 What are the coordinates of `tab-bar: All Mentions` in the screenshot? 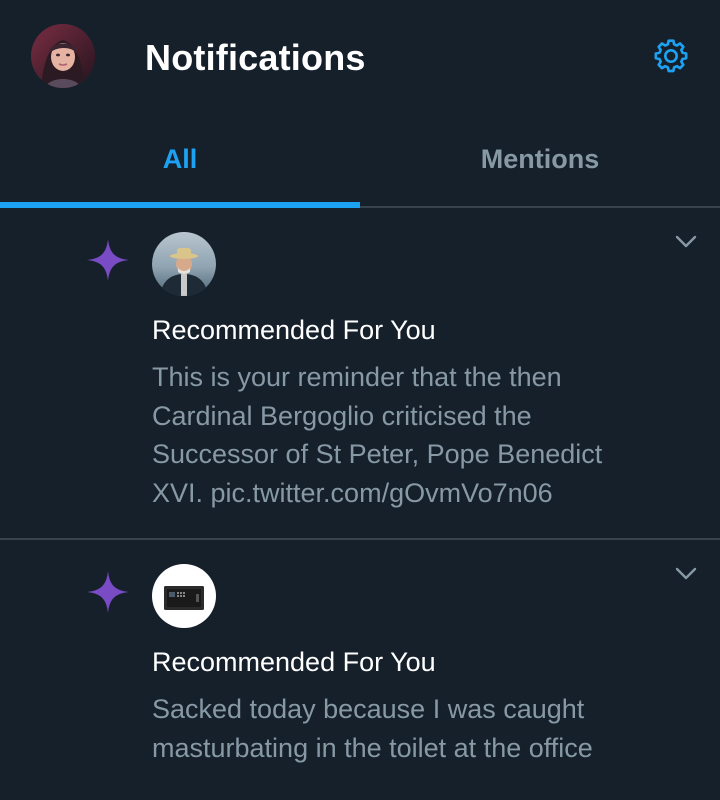 It's located at (360, 160).